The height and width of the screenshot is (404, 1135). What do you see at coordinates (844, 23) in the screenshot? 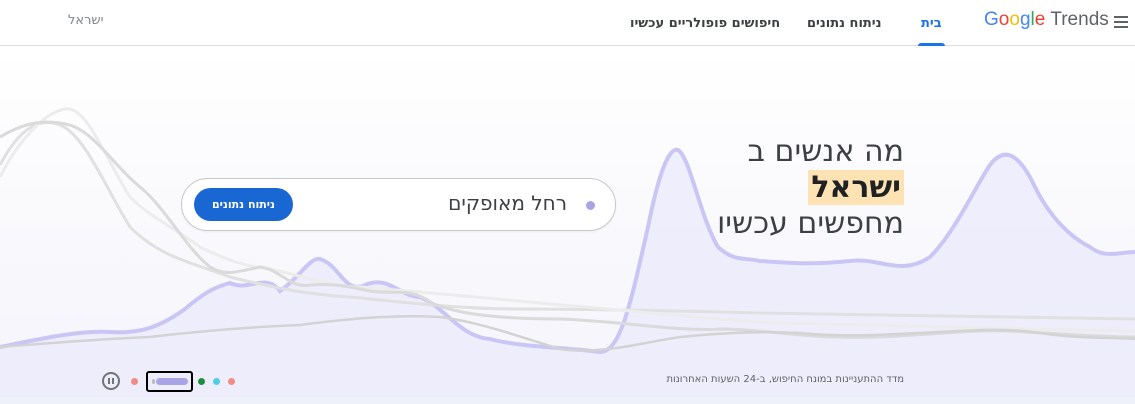
I see `nav-tab-explore: ניתוח נתונים` at bounding box center [844, 23].